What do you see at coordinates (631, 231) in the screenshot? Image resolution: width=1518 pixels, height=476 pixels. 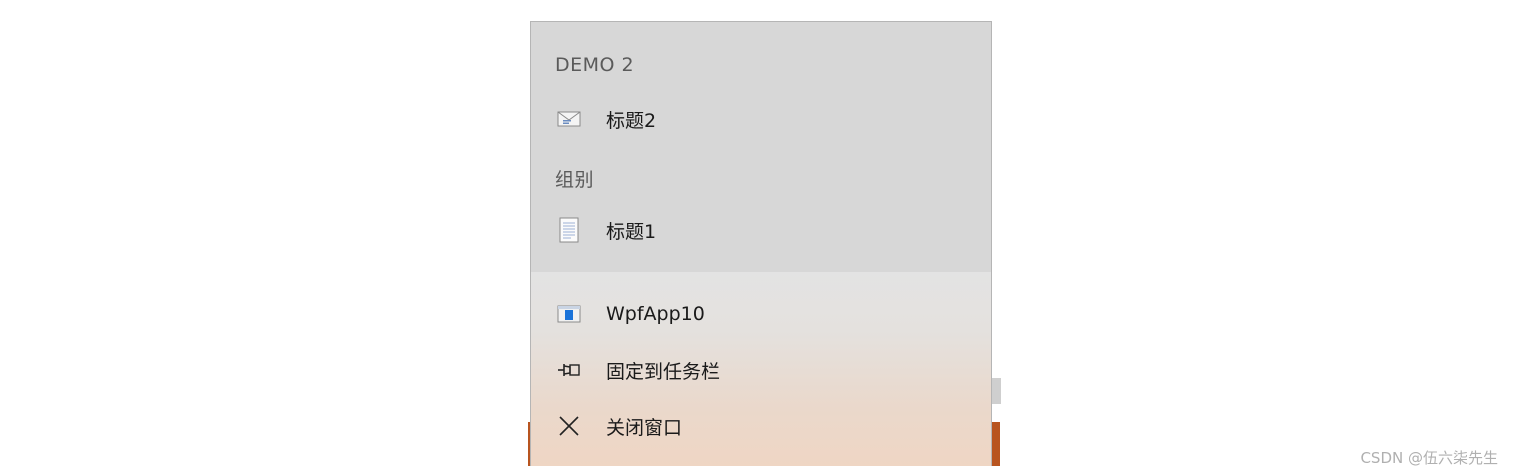 I see `jump-item-label: 标题1` at bounding box center [631, 231].